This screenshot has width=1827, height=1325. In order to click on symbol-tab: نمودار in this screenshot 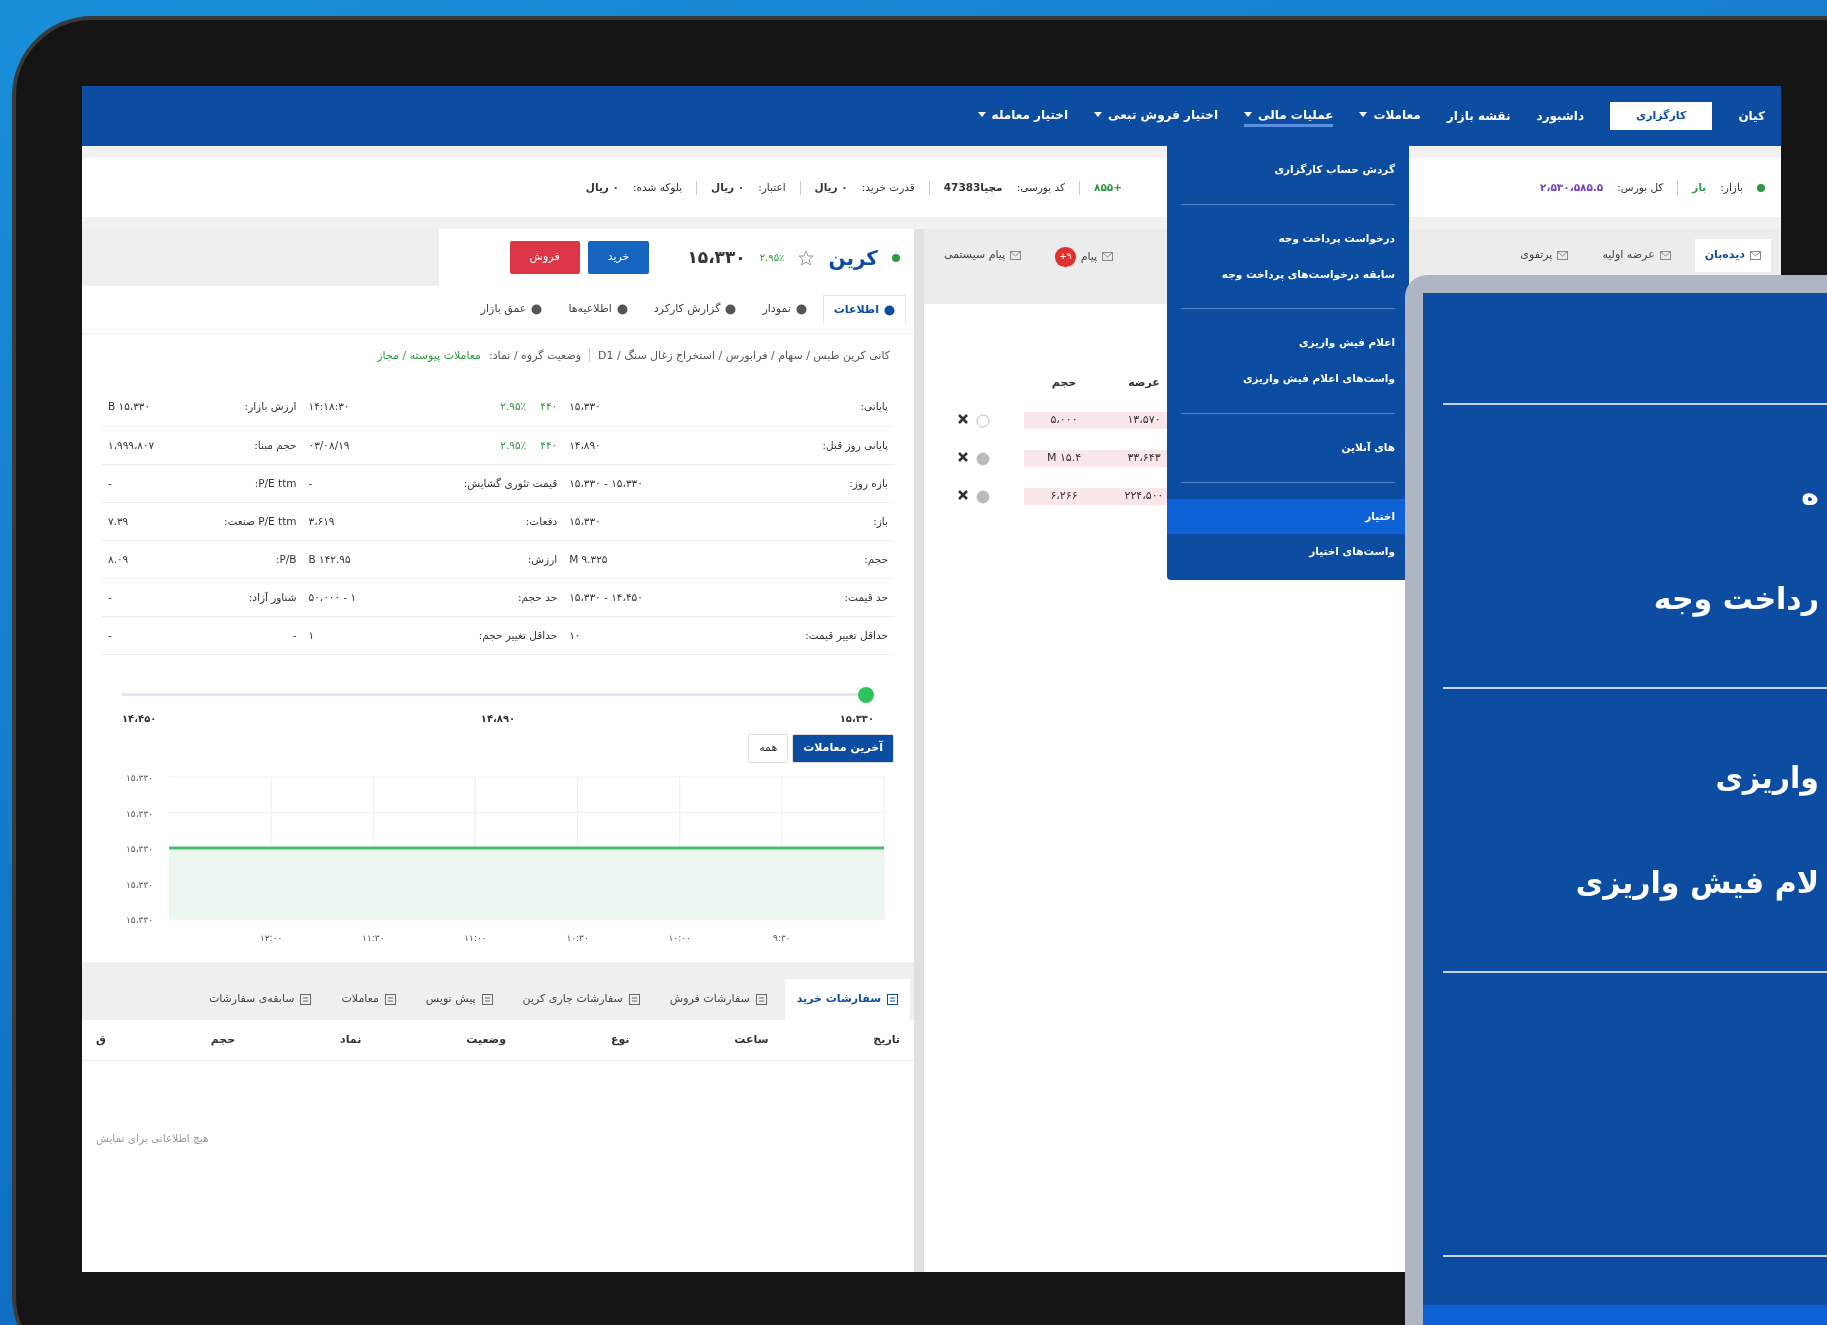, I will do `click(784, 309)`.